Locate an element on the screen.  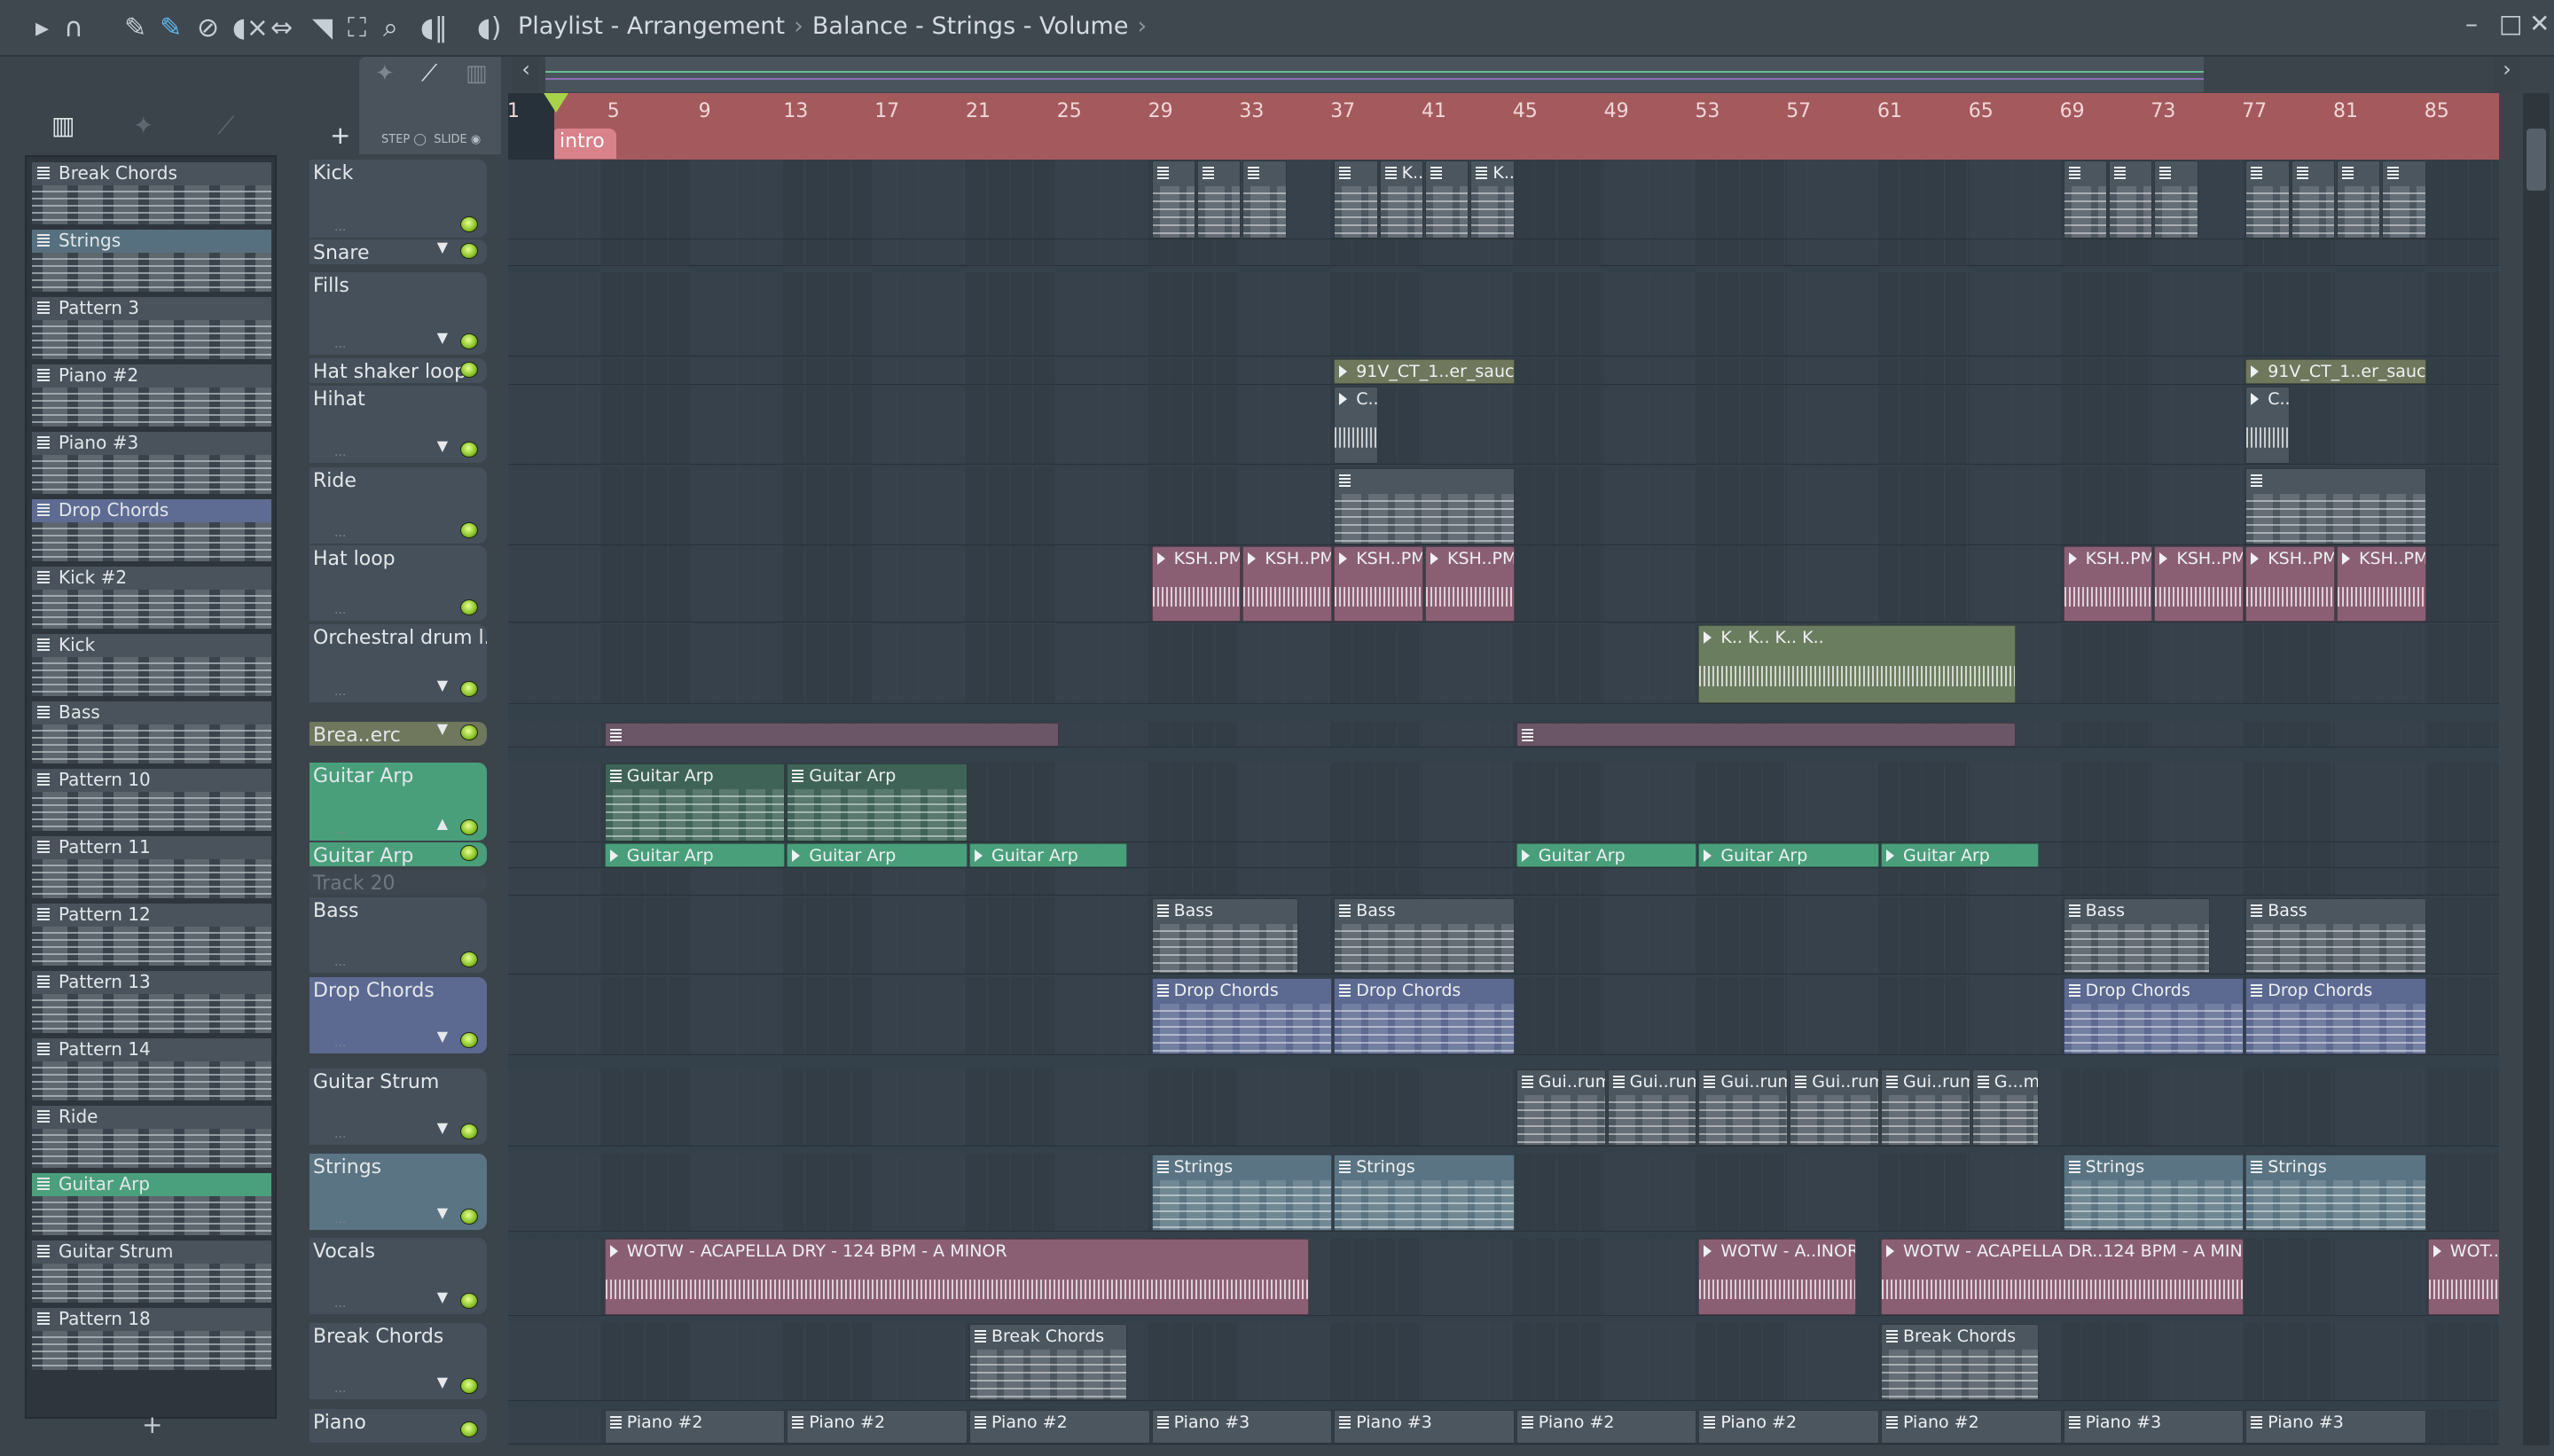
pattern-item: Kick #2 is located at coordinates (151, 598).